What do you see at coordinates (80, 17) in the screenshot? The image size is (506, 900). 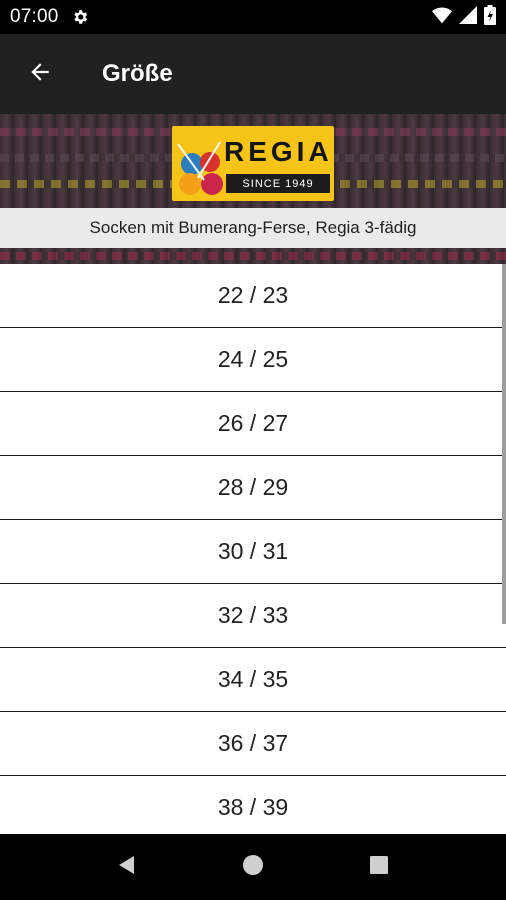 I see `settings-gear-icon` at bounding box center [80, 17].